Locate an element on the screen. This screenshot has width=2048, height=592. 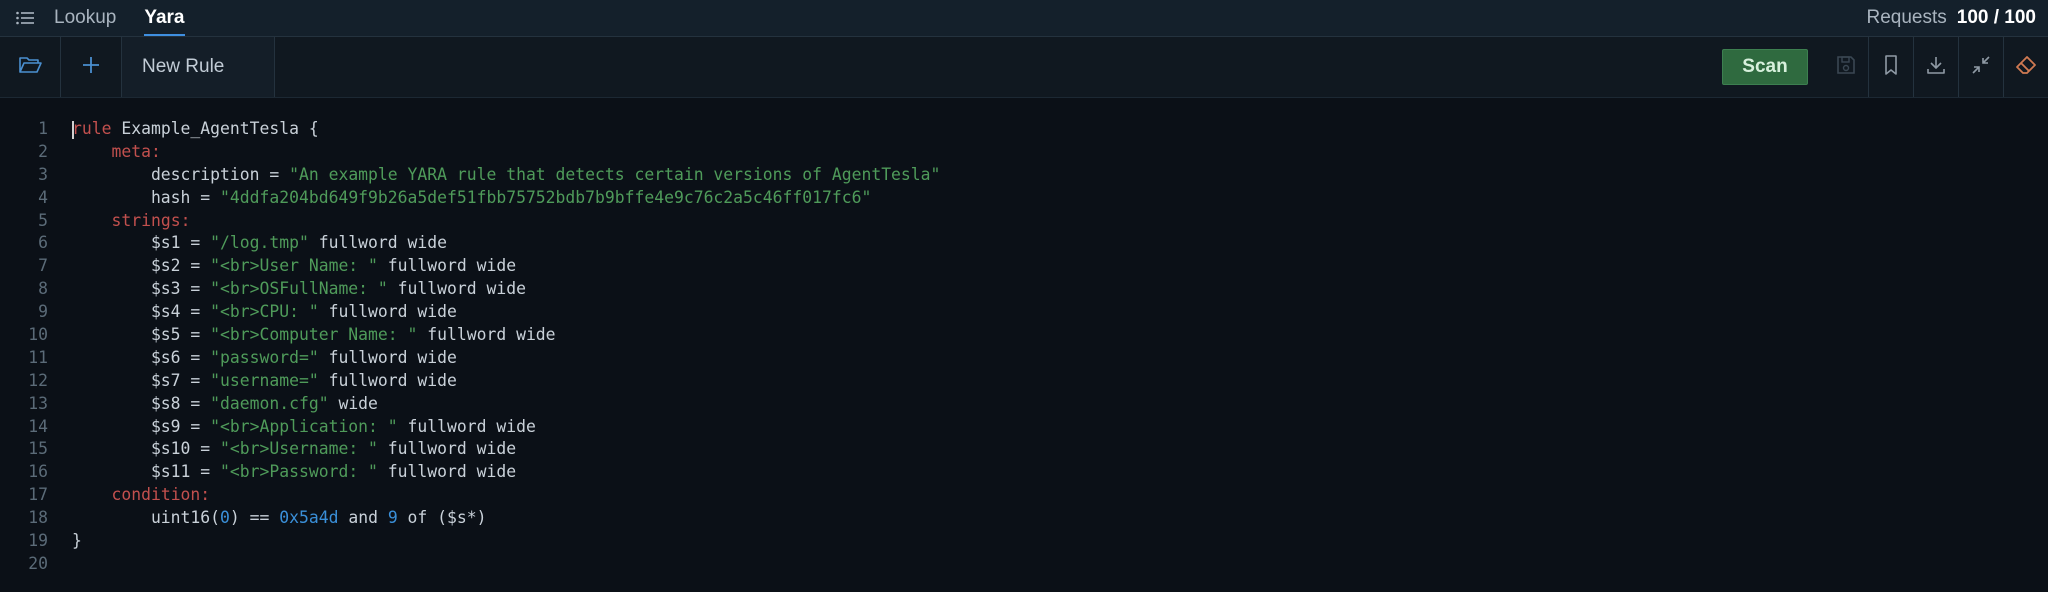
code-text: $s8 = "daemon.cfg" wide is located at coordinates (225, 404).